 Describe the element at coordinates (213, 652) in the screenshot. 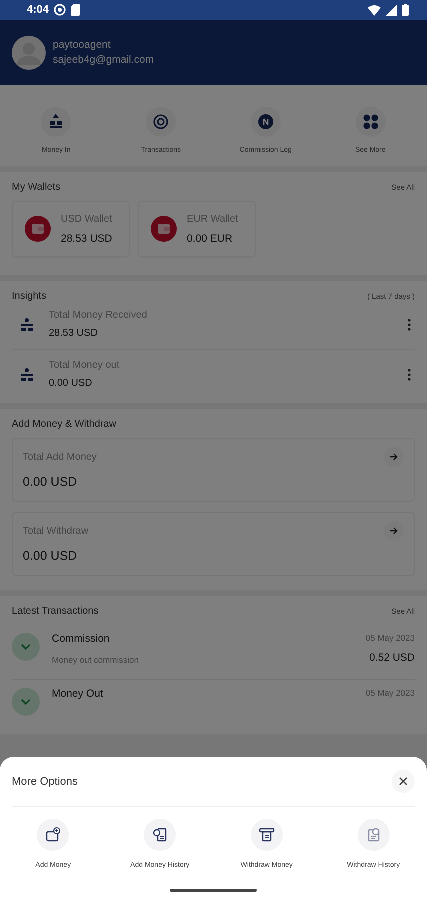

I see `transaction-row: Commission Money out commission 05 May 2023 0.52 USD` at that location.